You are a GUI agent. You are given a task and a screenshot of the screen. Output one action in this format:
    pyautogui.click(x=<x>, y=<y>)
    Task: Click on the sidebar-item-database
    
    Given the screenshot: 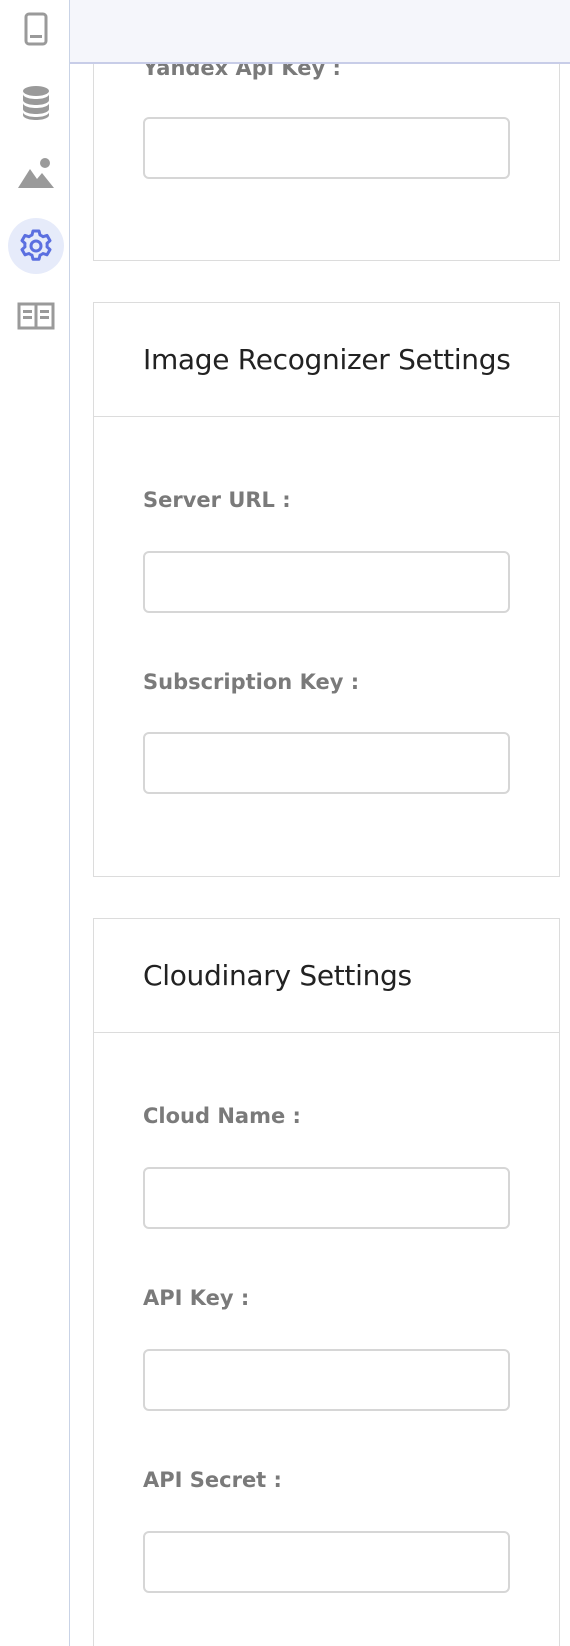 What is the action you would take?
    pyautogui.click(x=36, y=103)
    